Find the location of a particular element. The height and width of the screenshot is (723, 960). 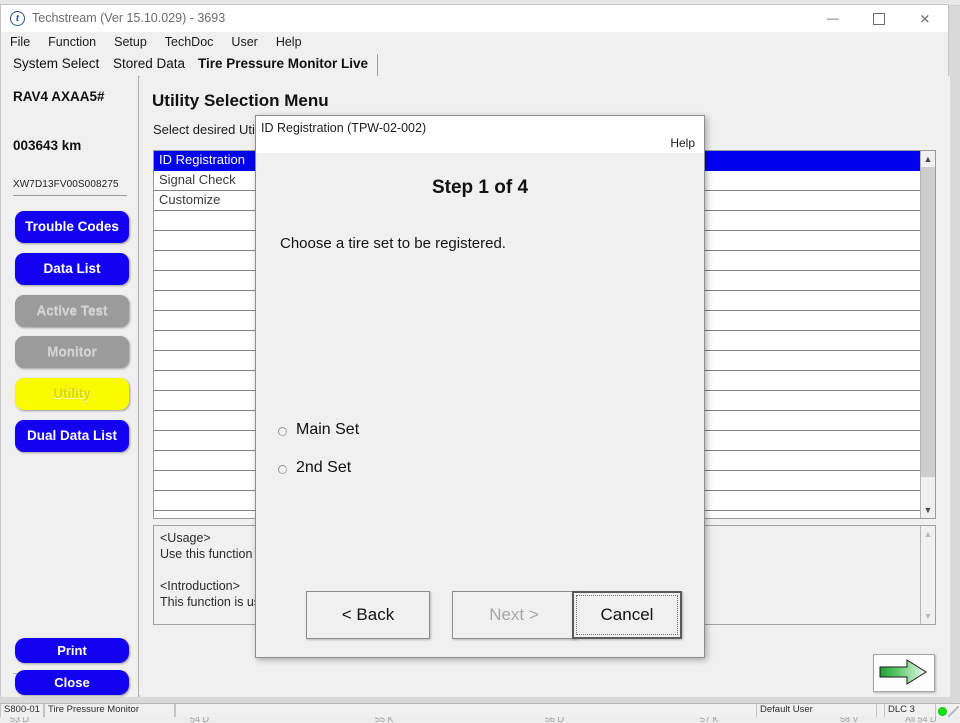

radio-label-2nd-set: 2nd Set is located at coordinates (324, 467).